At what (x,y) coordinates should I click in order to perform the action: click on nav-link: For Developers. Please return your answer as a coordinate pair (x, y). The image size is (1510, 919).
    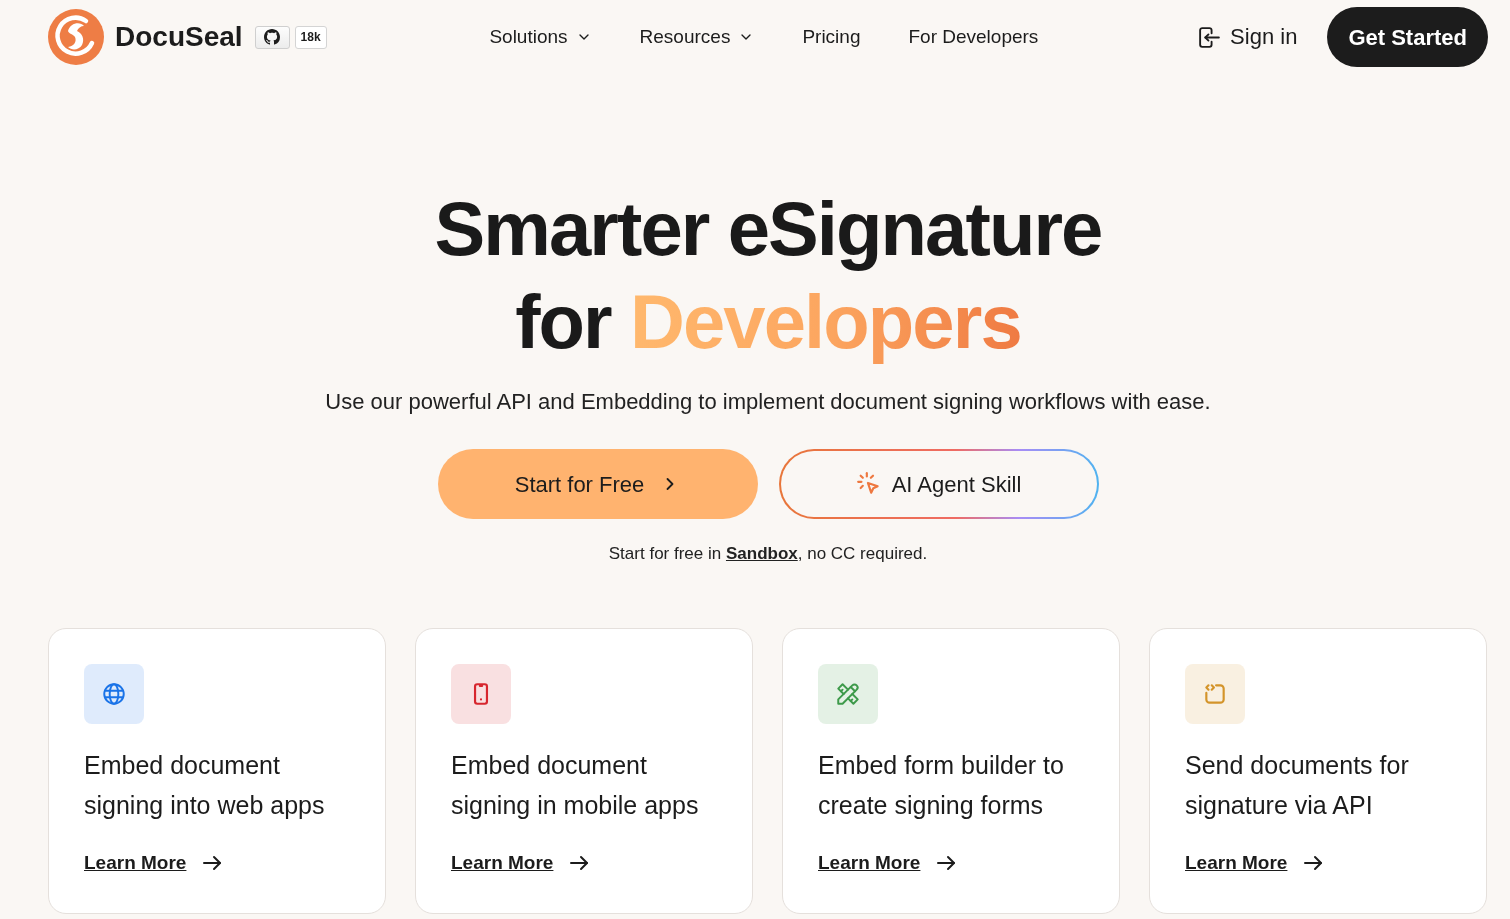
    Looking at the image, I should click on (973, 37).